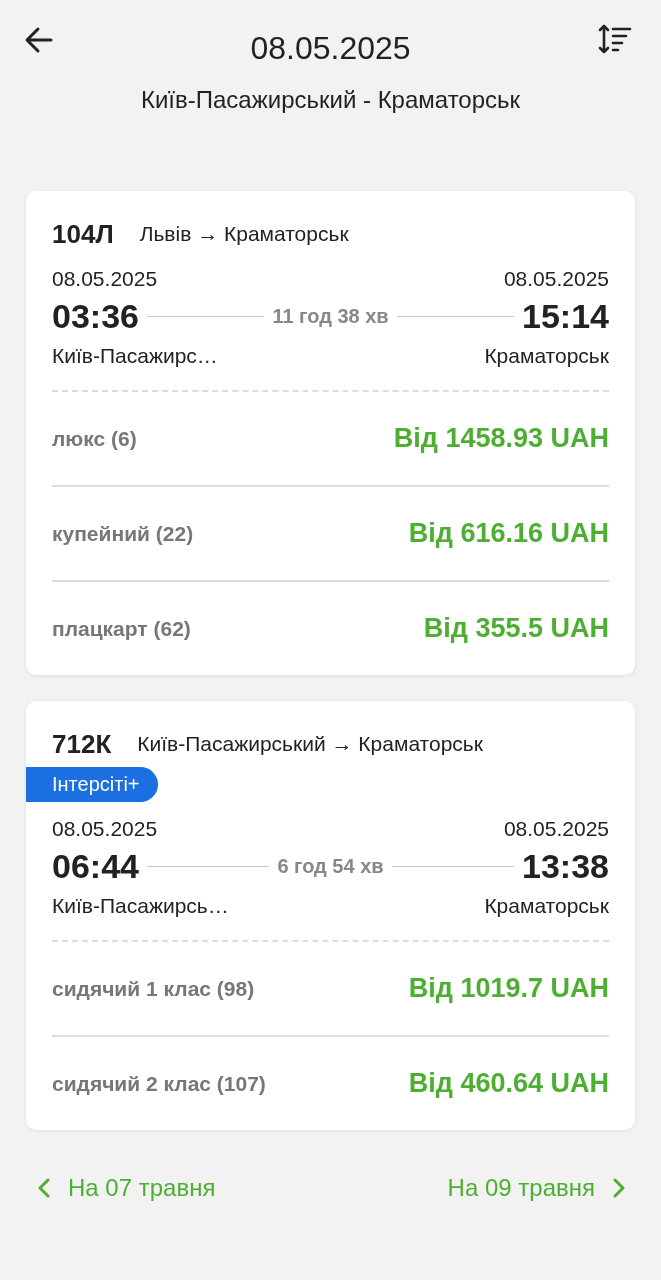  Describe the element at coordinates (121, 628) in the screenshot. I see `class-name: плацкарт (62)` at that location.